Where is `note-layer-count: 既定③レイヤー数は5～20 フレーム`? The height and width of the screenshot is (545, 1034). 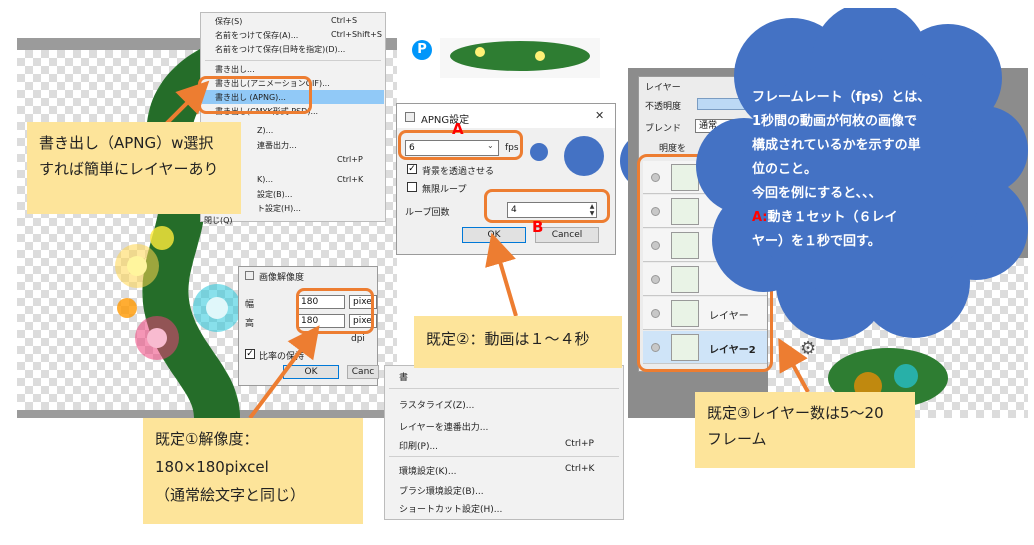
note-layer-count: 既定③レイヤー数は5～20 フレーム is located at coordinates (805, 430).